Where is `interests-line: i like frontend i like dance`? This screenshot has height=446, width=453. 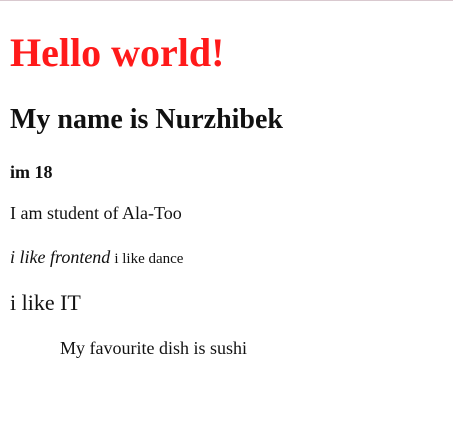
interests-line: i like frontend i like dance is located at coordinates (96, 258).